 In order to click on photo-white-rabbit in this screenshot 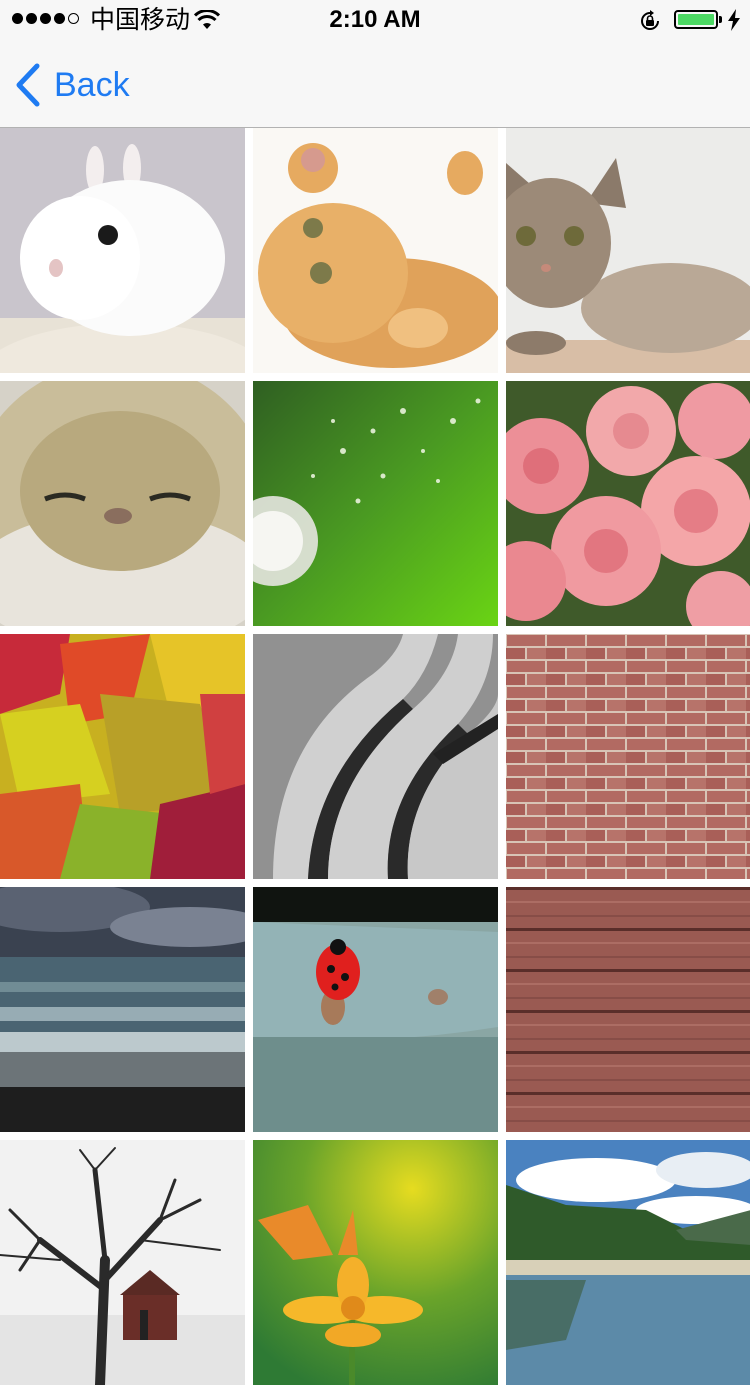, I will do `click(122, 250)`.